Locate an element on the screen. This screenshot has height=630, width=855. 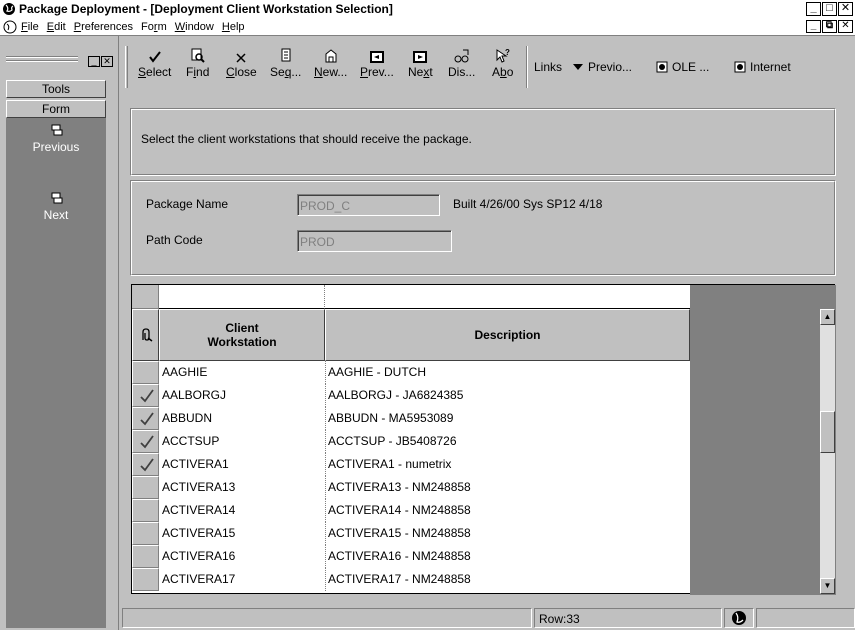
next-label: Next is located at coordinates (56, 215).